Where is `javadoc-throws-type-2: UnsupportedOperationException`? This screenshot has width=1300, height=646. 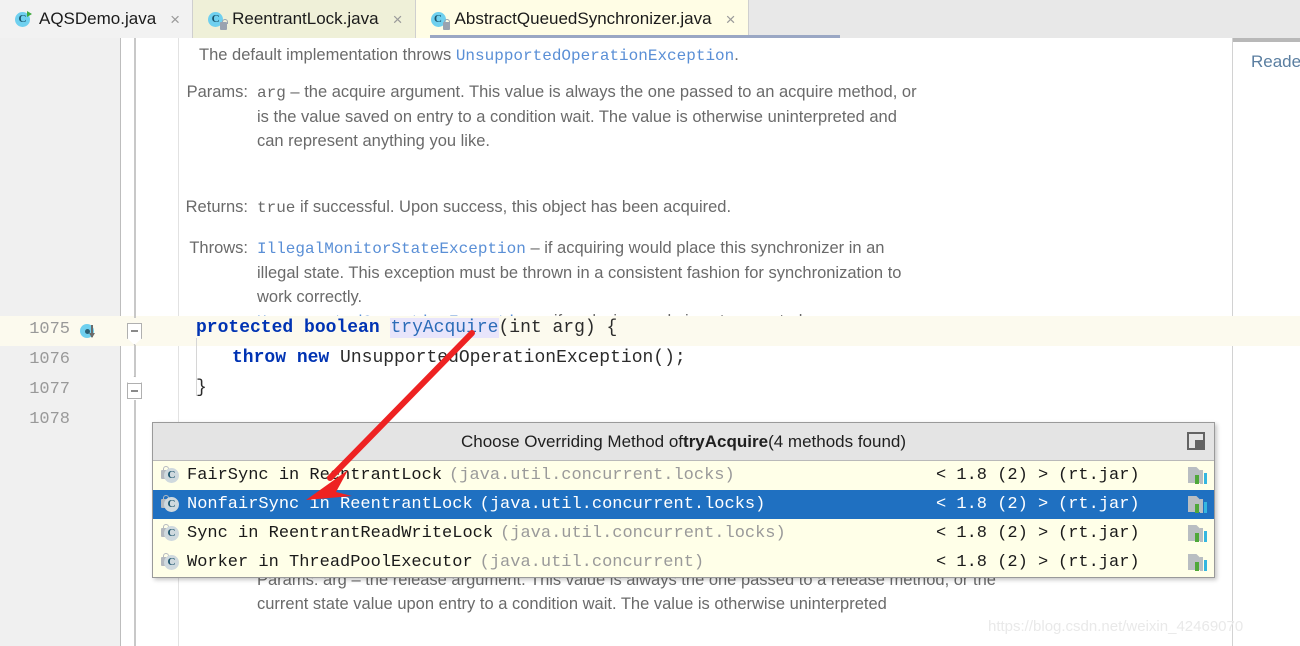
javadoc-throws-type-2: UnsupportedOperationException is located at coordinates (396, 322).